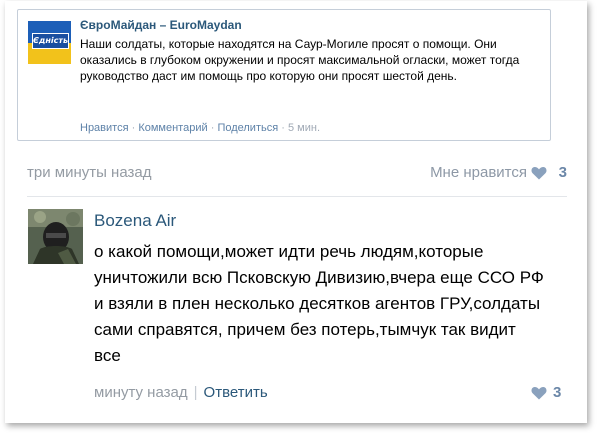 The height and width of the screenshot is (433, 604). I want to click on group-logo: Єдність, so click(50, 41).